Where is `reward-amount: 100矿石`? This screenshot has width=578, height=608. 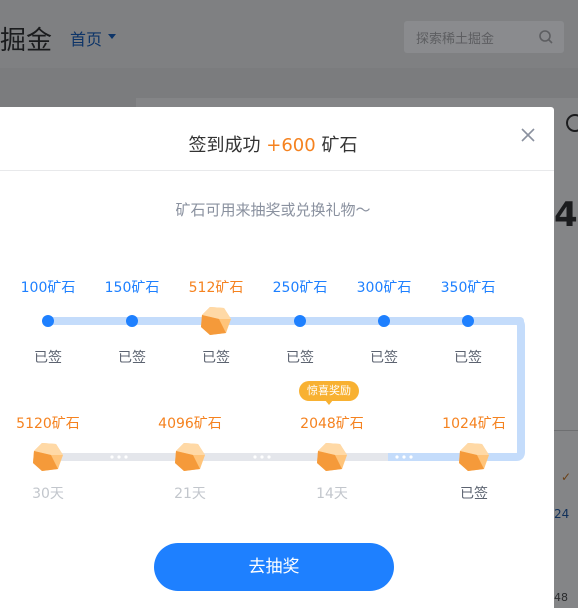 reward-amount: 100矿石 is located at coordinates (48, 288).